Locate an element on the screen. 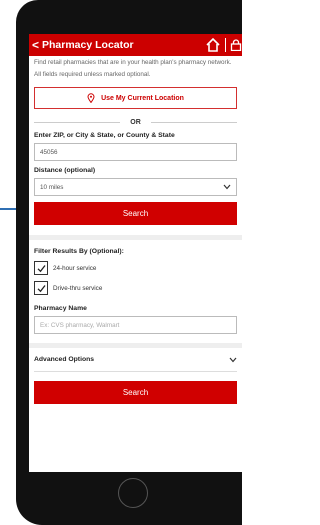  checkbox-drive-thru is located at coordinates (41, 288).